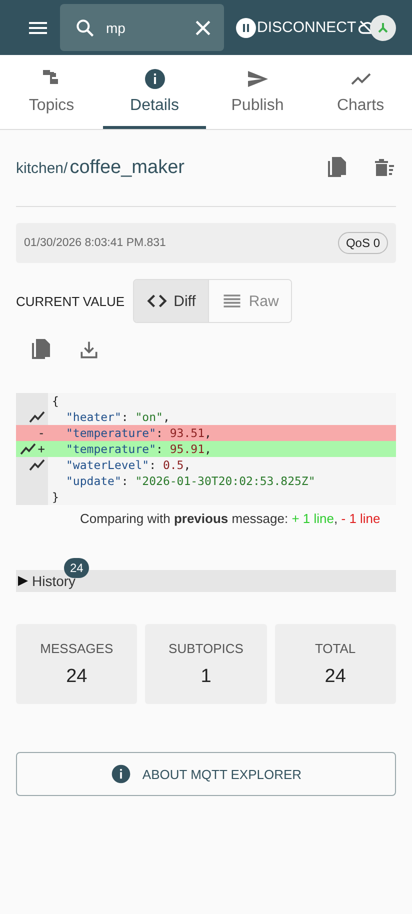 Image resolution: width=412 pixels, height=914 pixels. What do you see at coordinates (360, 92) in the screenshot?
I see `tab: Charts` at bounding box center [360, 92].